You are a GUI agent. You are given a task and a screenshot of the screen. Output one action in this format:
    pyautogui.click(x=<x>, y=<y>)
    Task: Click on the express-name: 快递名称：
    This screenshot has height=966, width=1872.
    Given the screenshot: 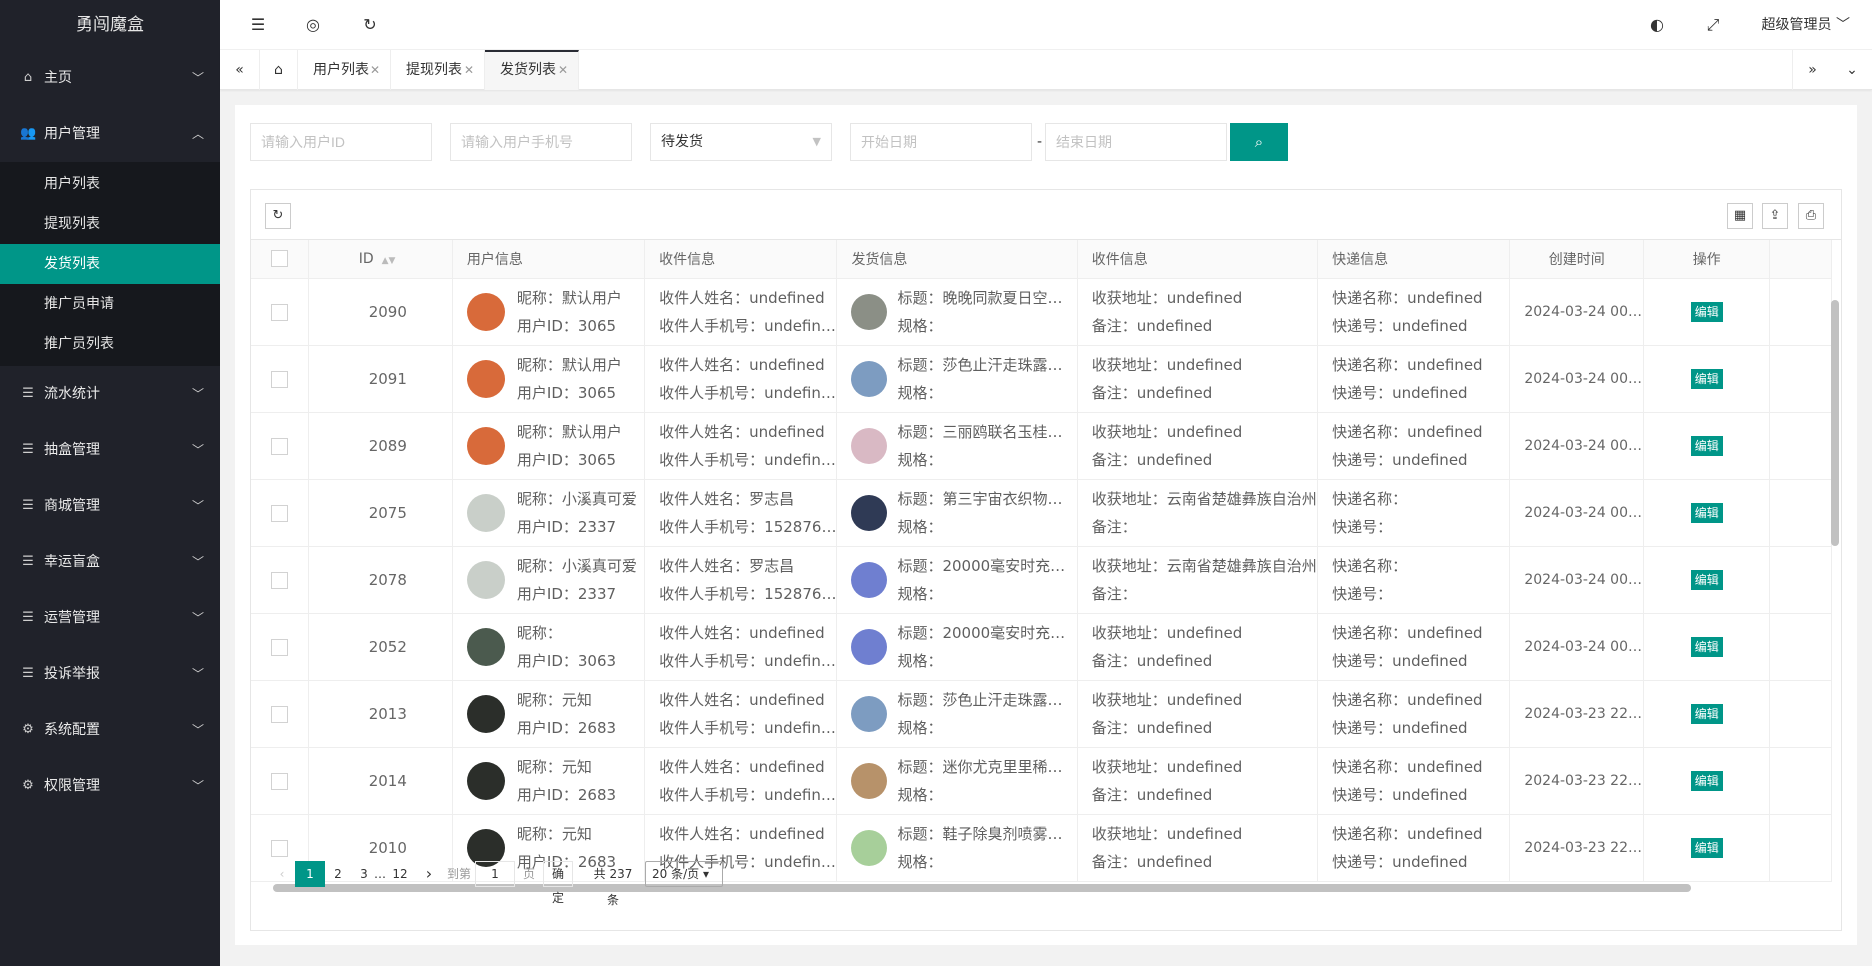 What is the action you would take?
    pyautogui.click(x=1370, y=498)
    